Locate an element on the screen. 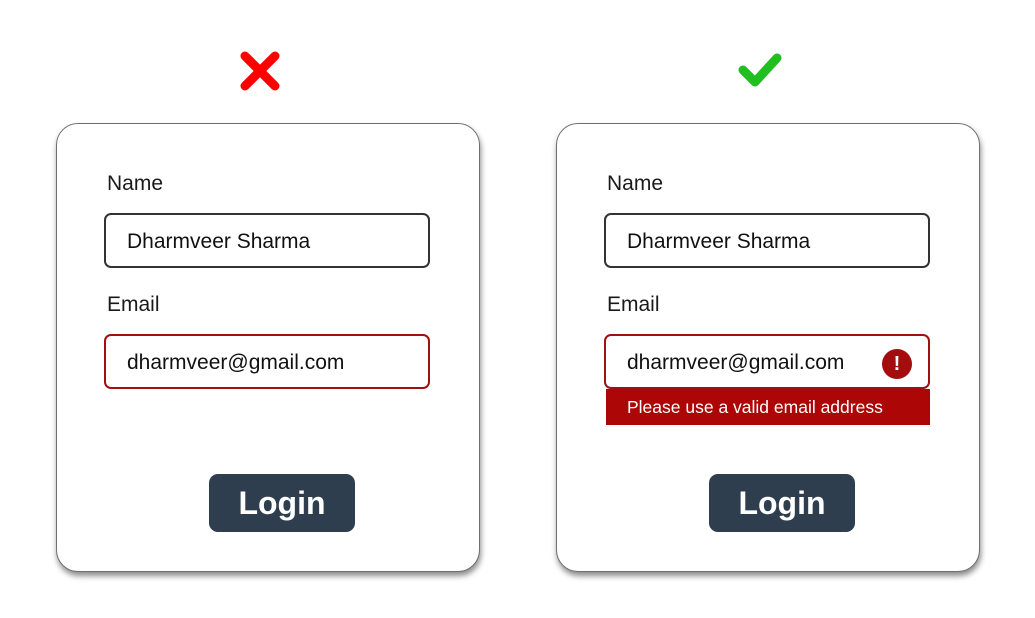 This screenshot has width=1035, height=618. email-input: dharmveer@gmail.com is located at coordinates (267, 361).